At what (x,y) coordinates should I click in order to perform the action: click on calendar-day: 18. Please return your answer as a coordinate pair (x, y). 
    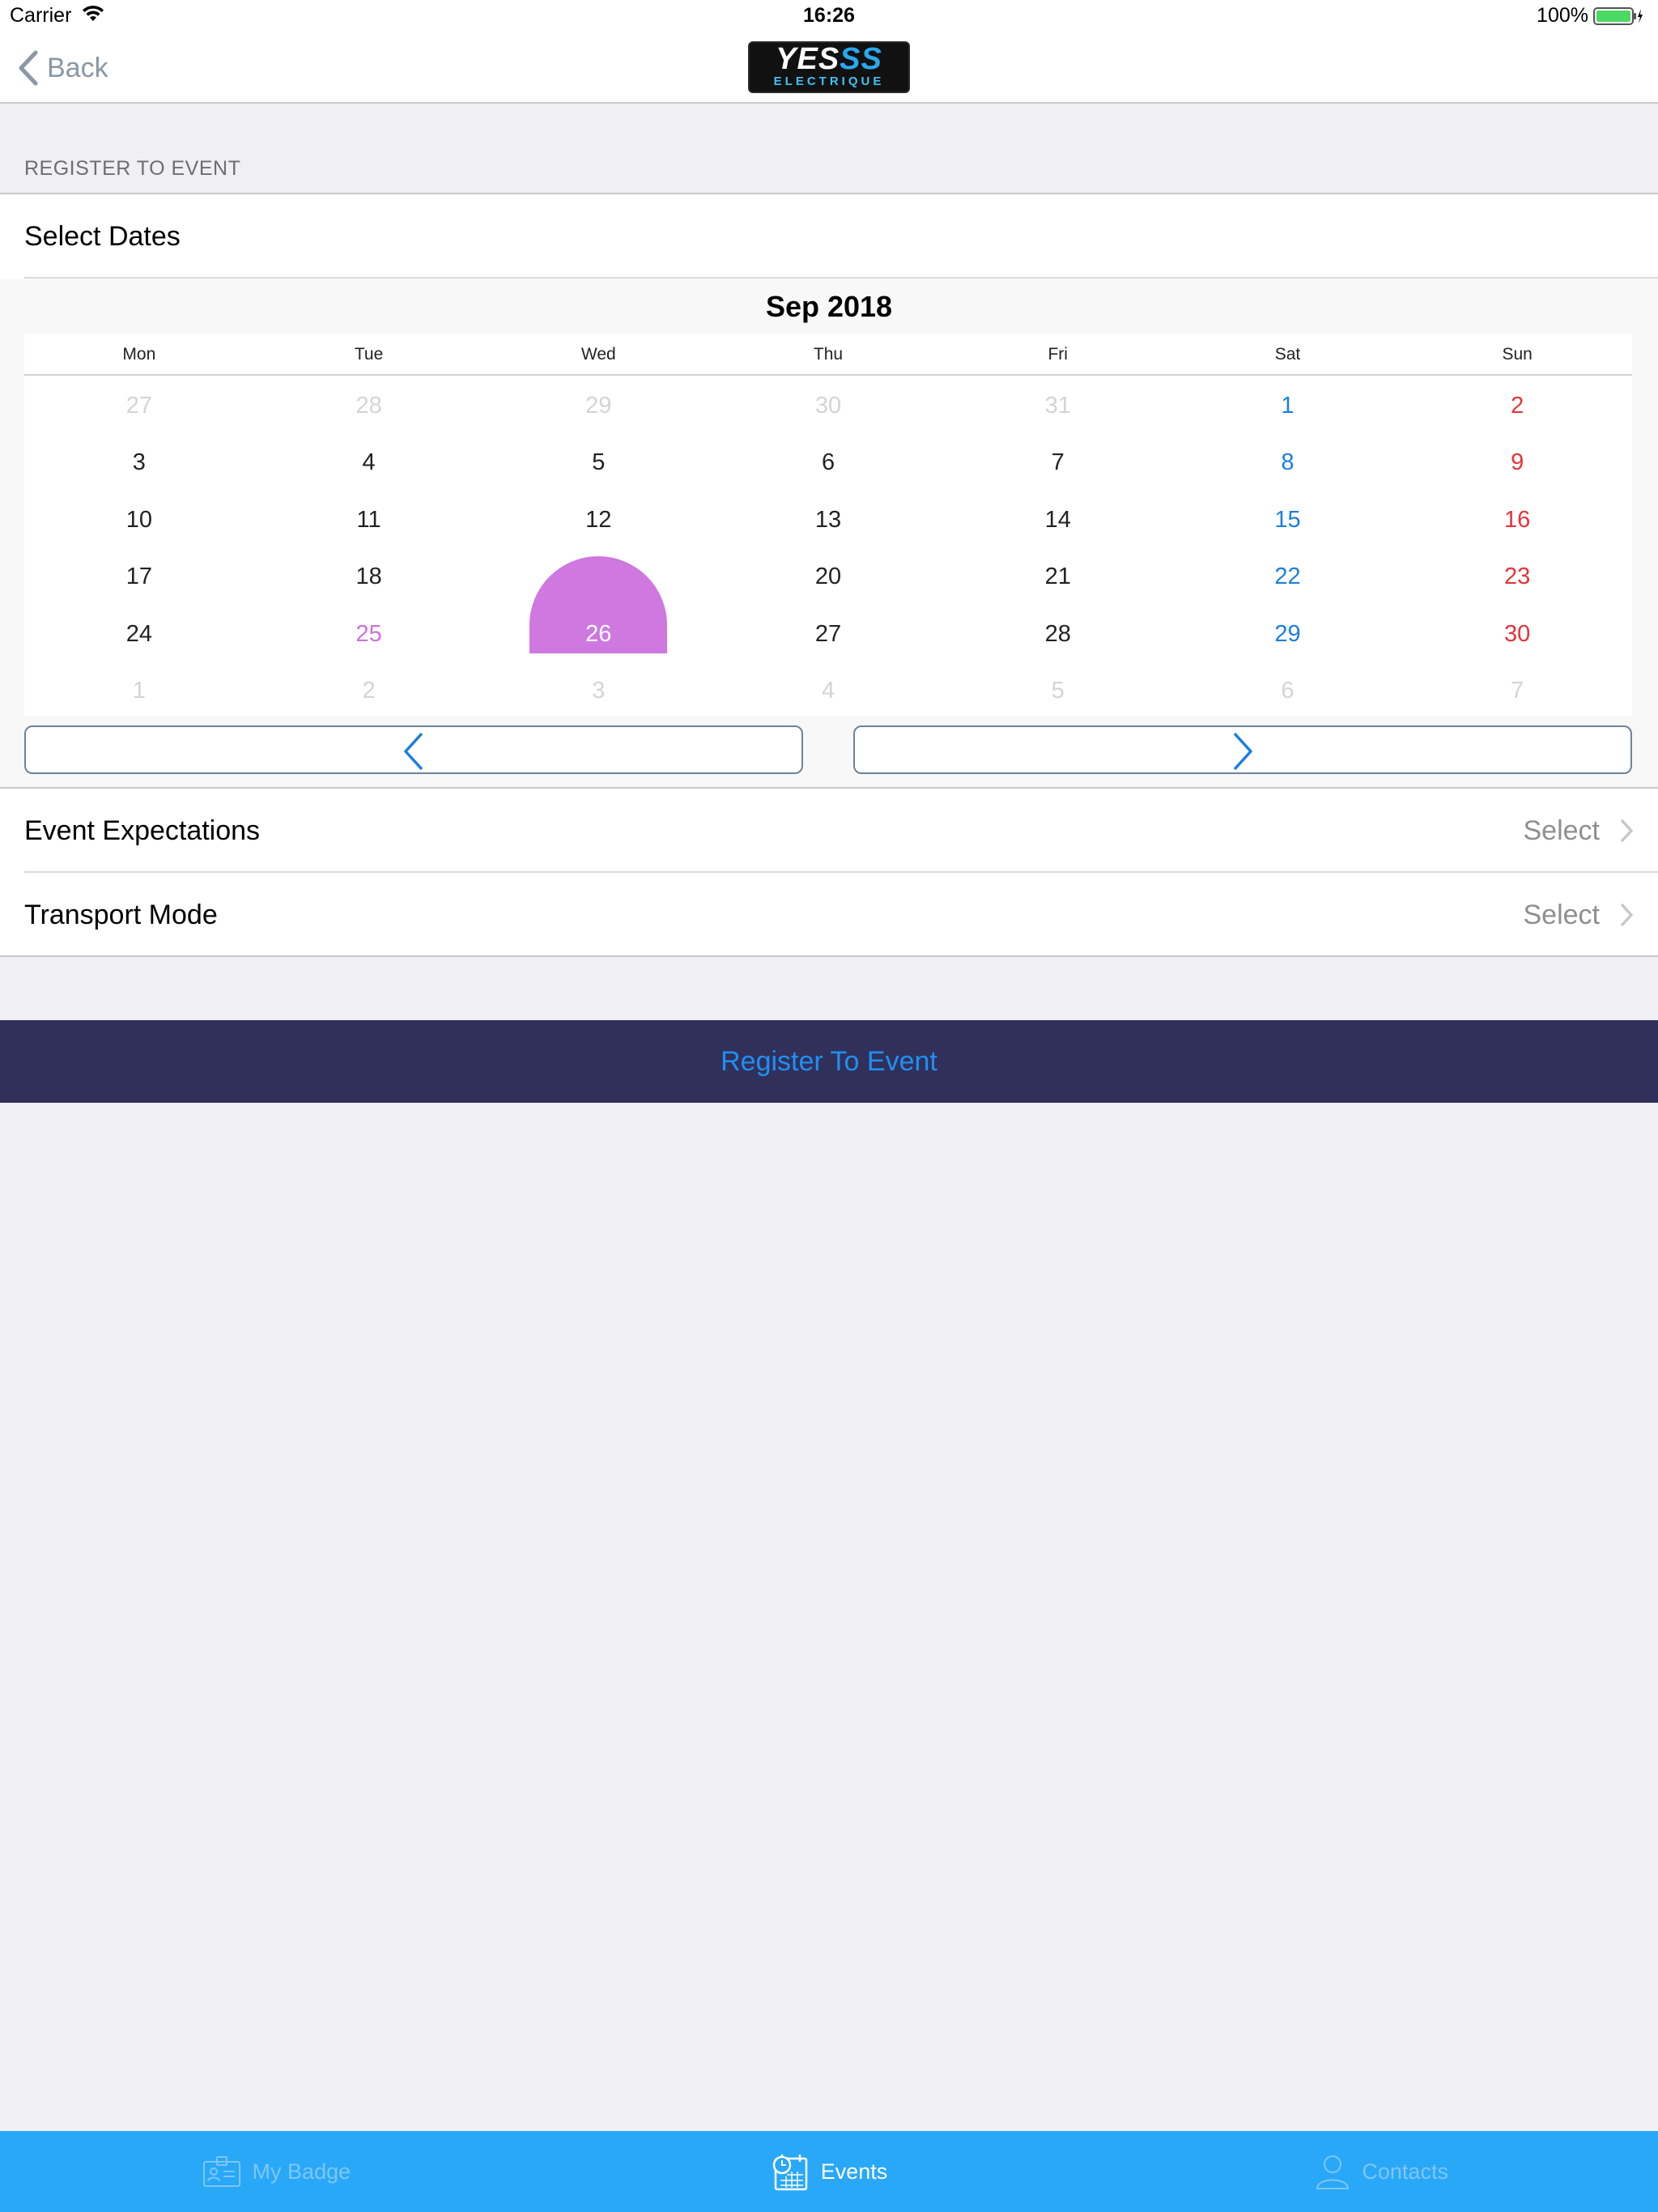
    Looking at the image, I should click on (369, 577).